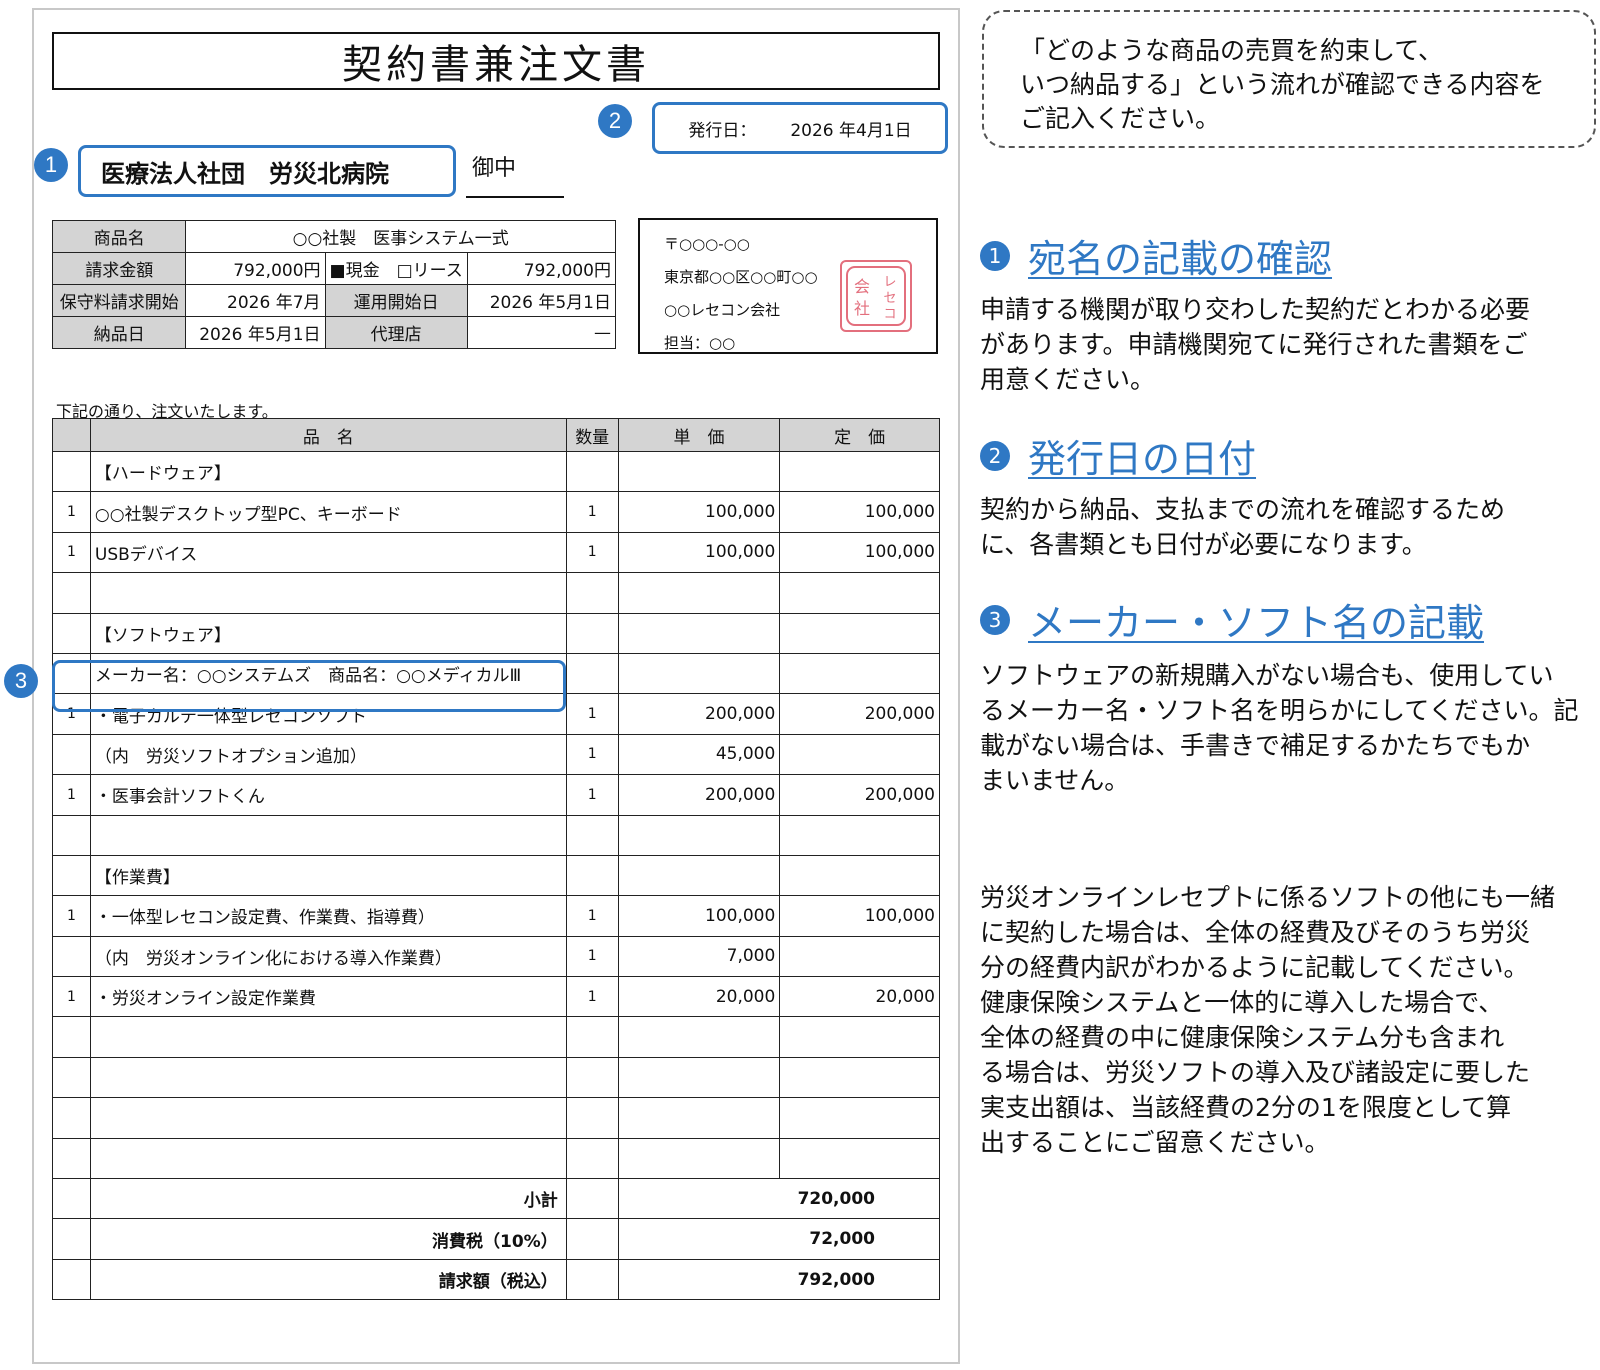 The image size is (1600, 1370). I want to click on row-list-price: 200,000, so click(859, 714).